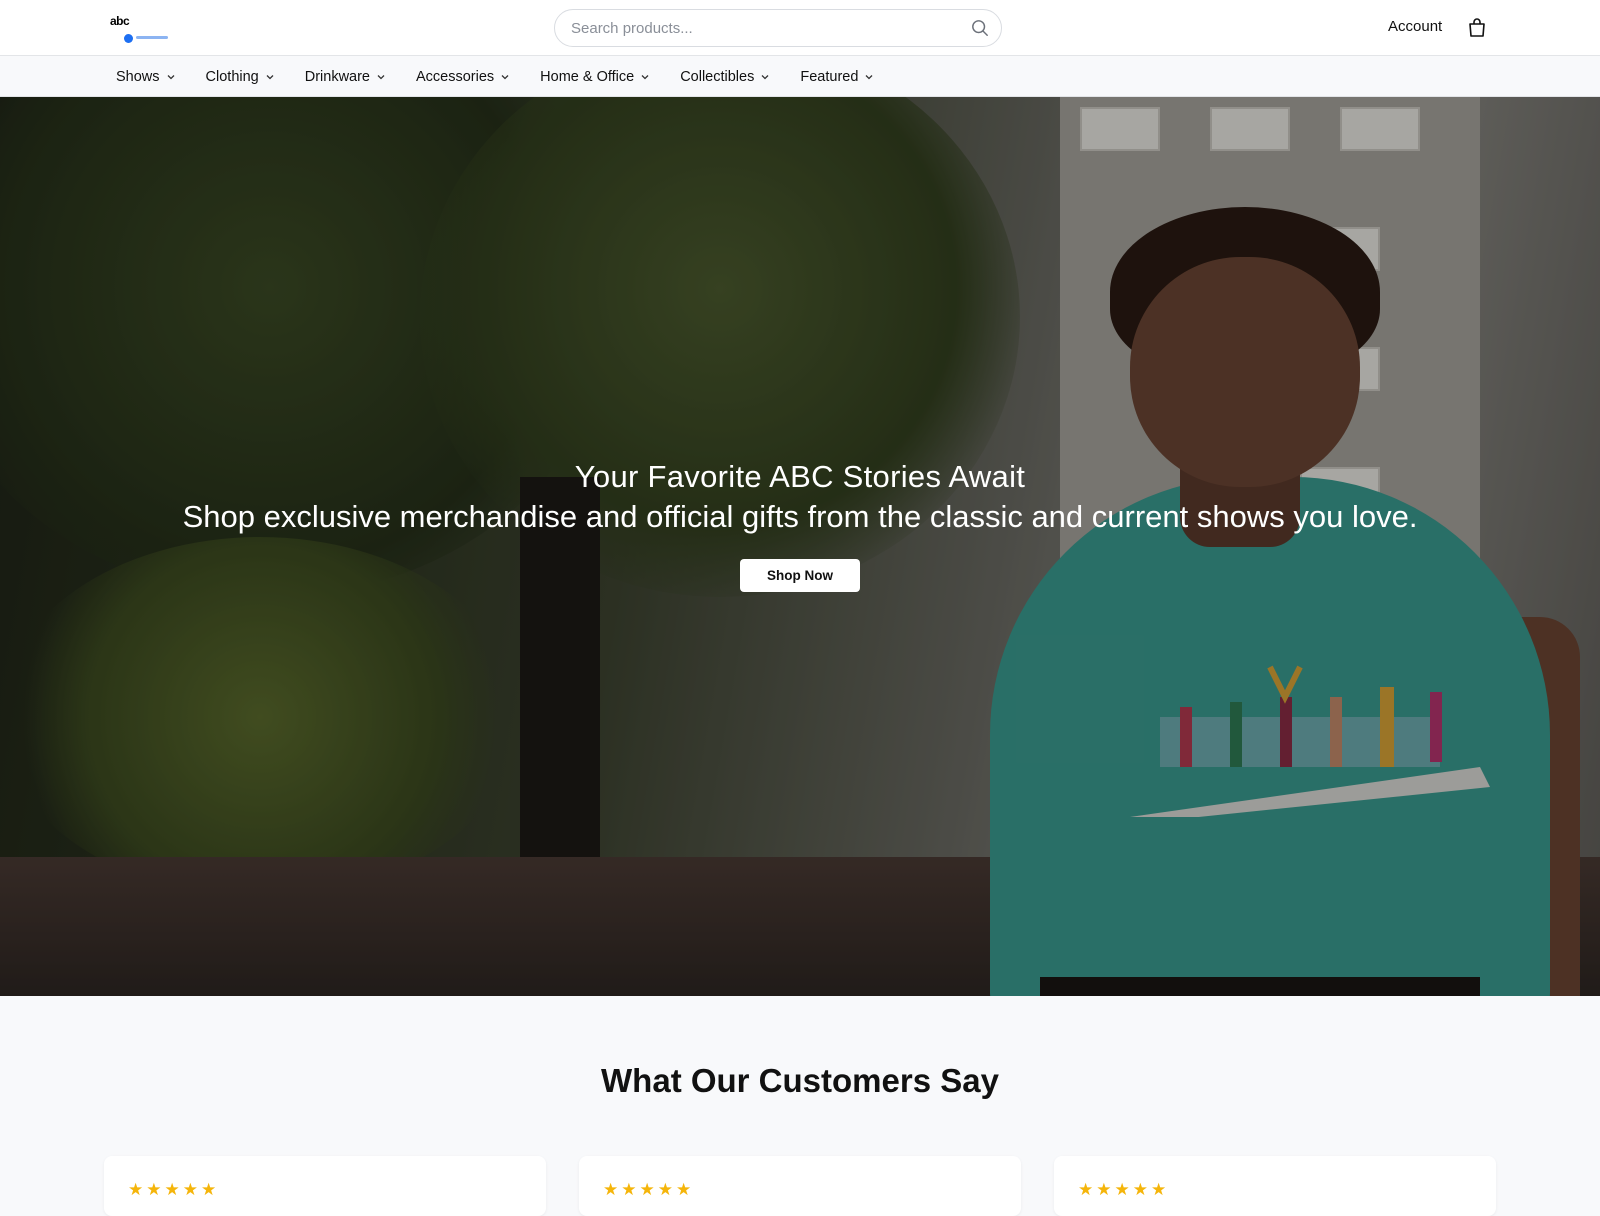 The width and height of the screenshot is (1600, 1216). I want to click on logo-tagline-graphic, so click(152, 37).